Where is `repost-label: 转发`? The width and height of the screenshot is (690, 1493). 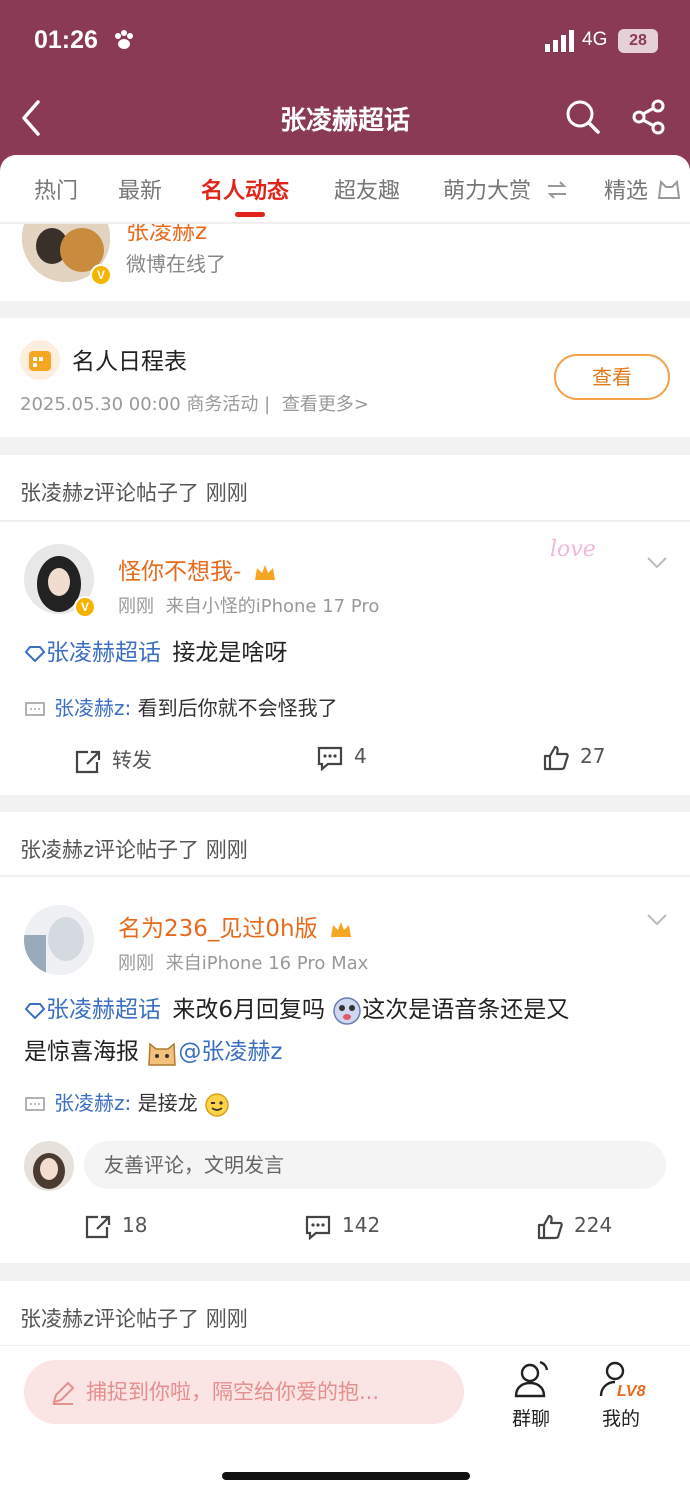
repost-label: 转发 is located at coordinates (132, 760).